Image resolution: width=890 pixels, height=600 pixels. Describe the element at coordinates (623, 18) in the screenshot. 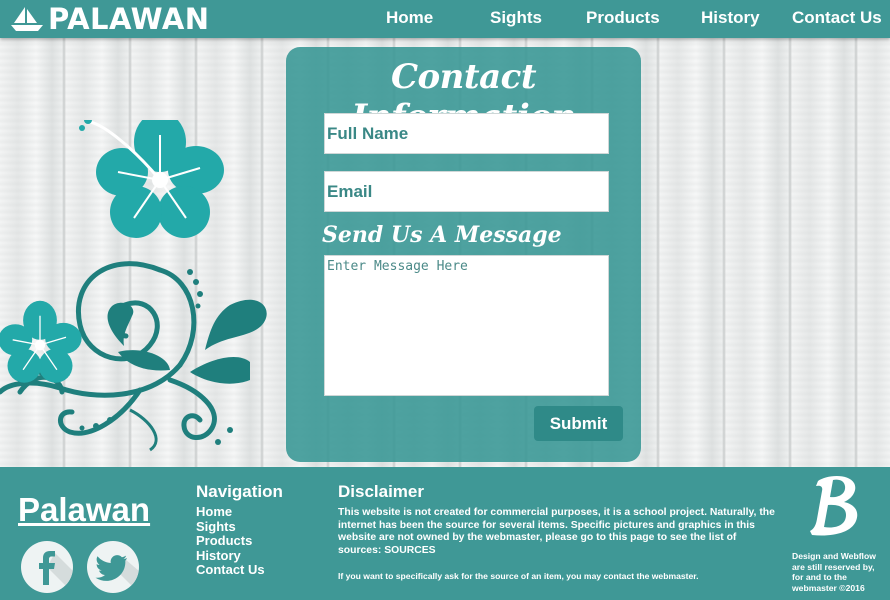

I see `nav-products: Products` at that location.